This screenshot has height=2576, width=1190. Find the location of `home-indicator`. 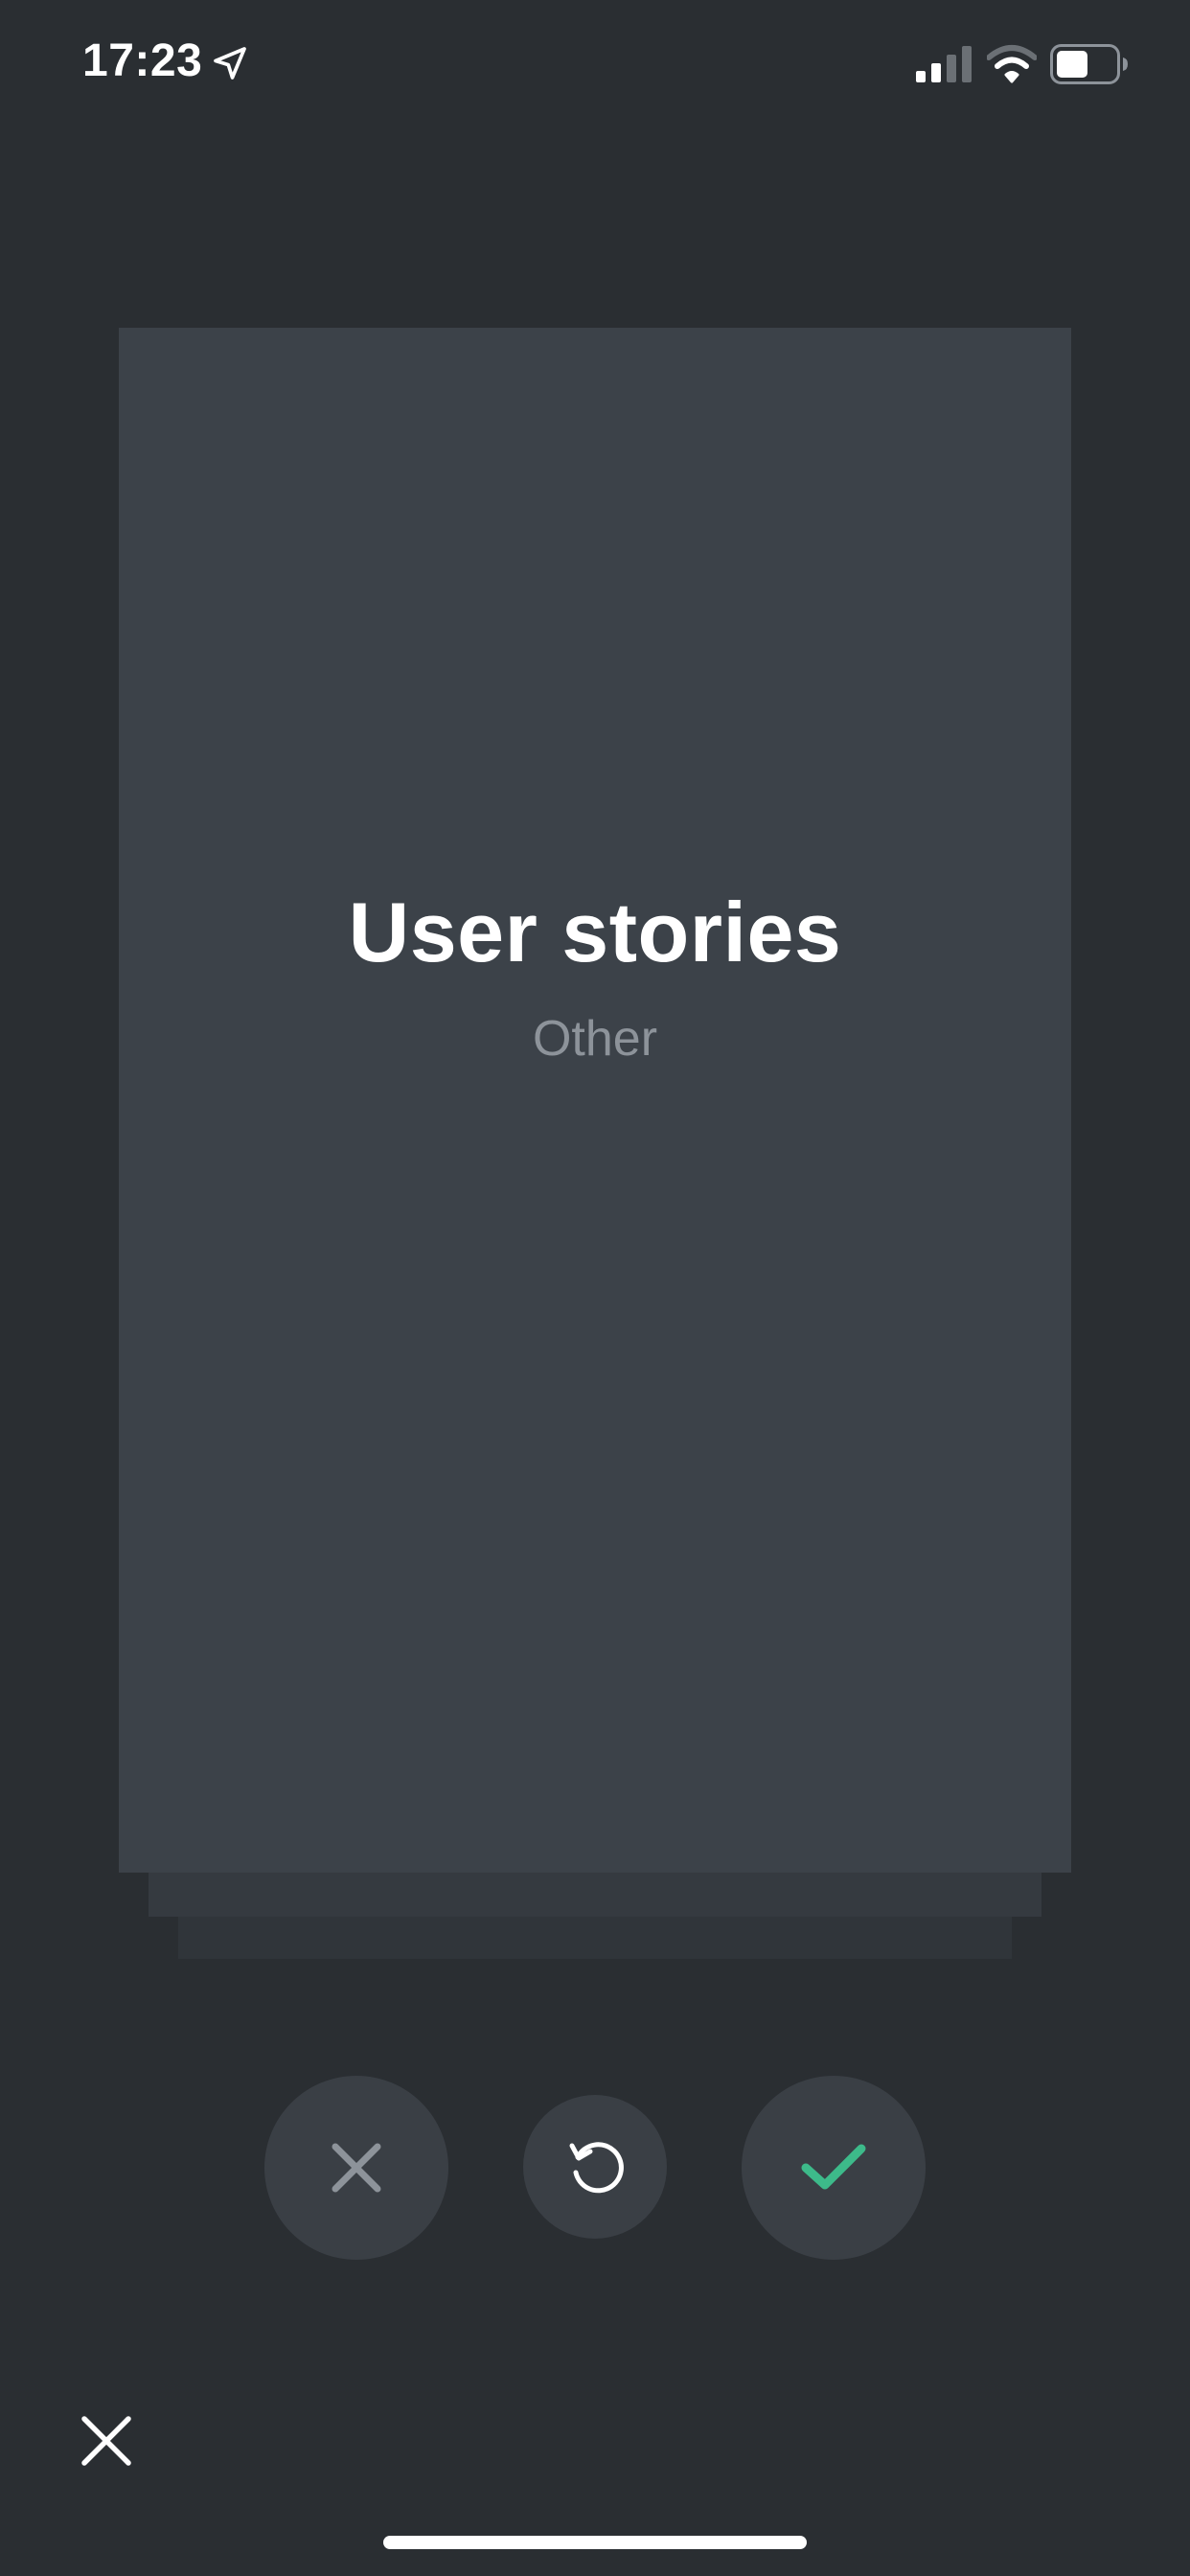

home-indicator is located at coordinates (595, 2542).